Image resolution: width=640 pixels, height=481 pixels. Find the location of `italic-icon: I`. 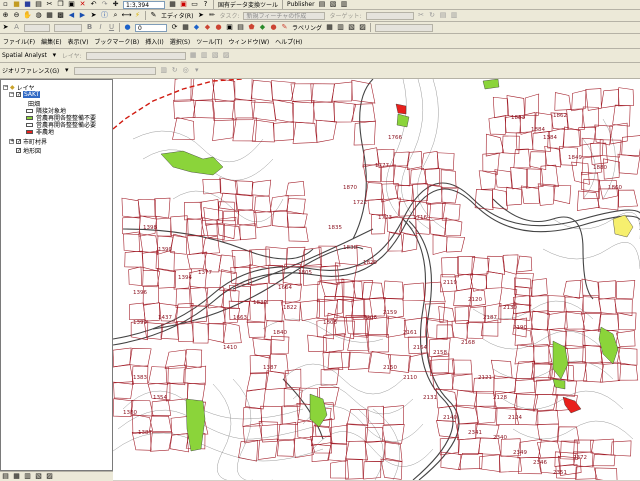

italic-icon: I is located at coordinates (100, 27).